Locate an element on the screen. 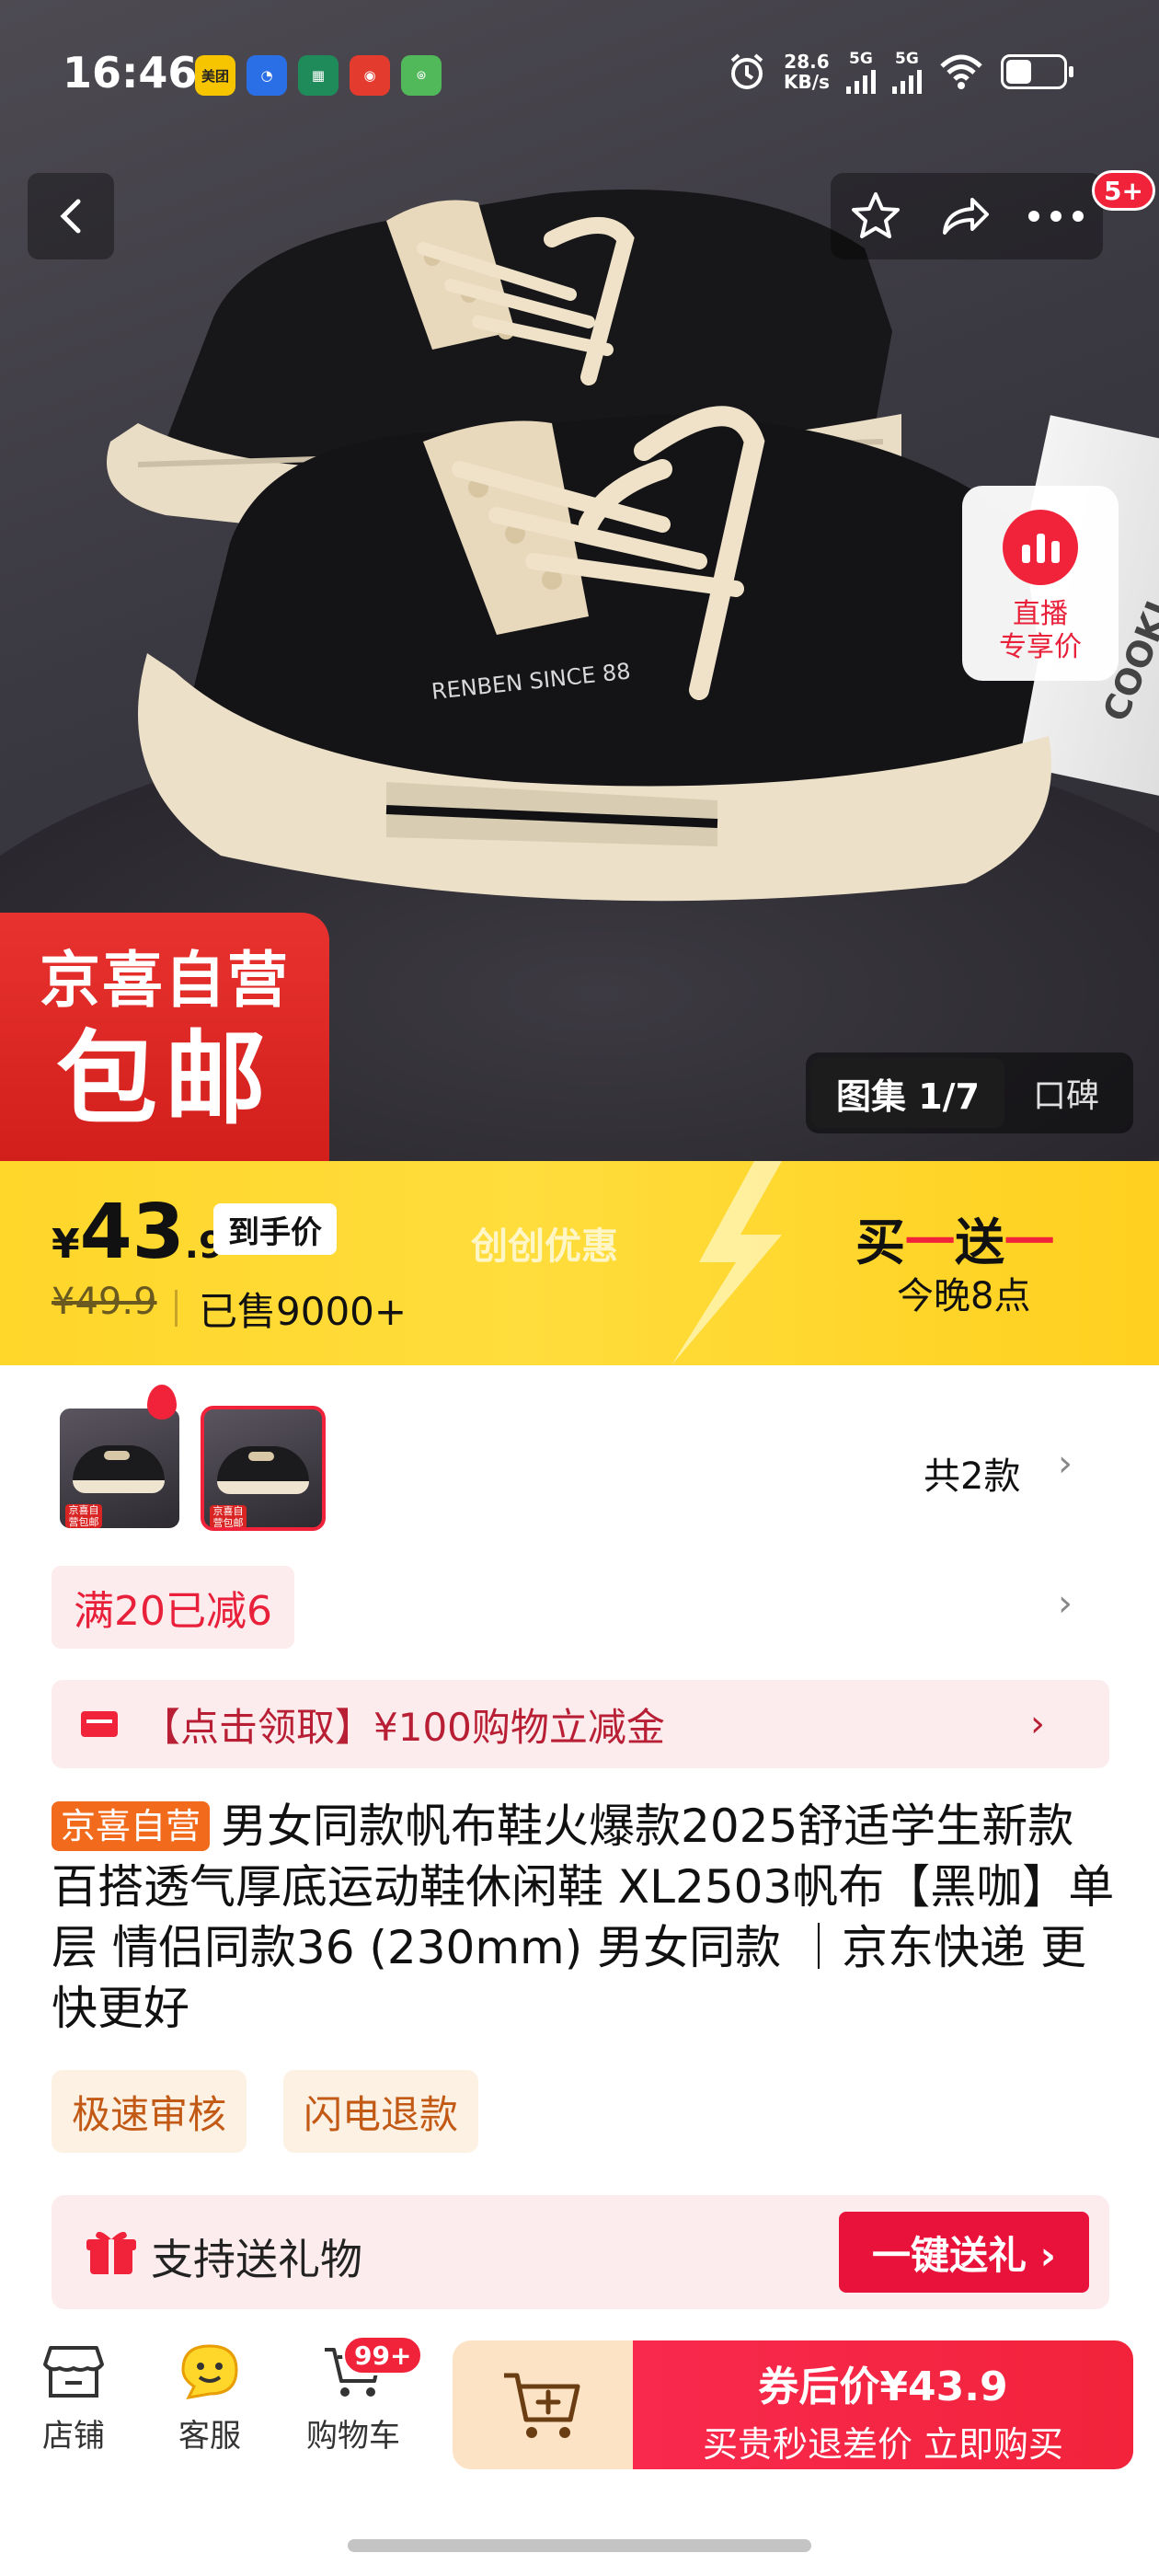  network-speed: 28.6 KB/s is located at coordinates (807, 72).